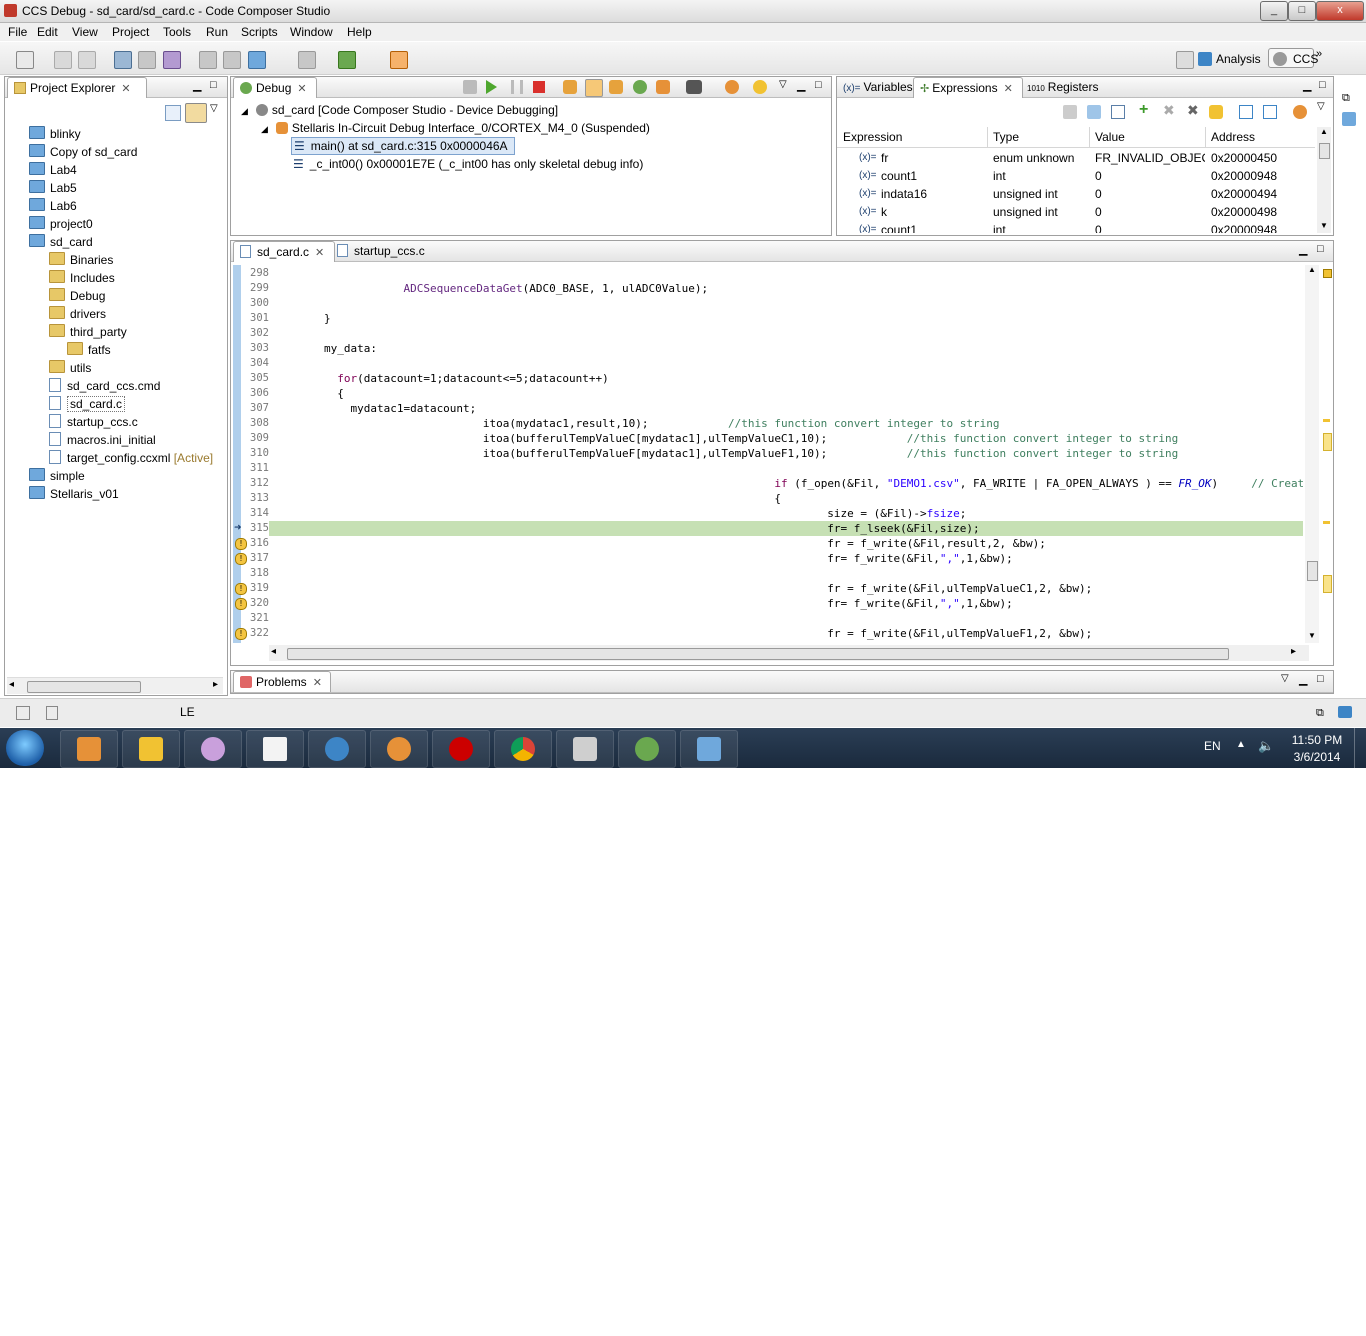 This screenshot has height=1336, width=1366. I want to click on more-perspectives: », so click(1319, 54).